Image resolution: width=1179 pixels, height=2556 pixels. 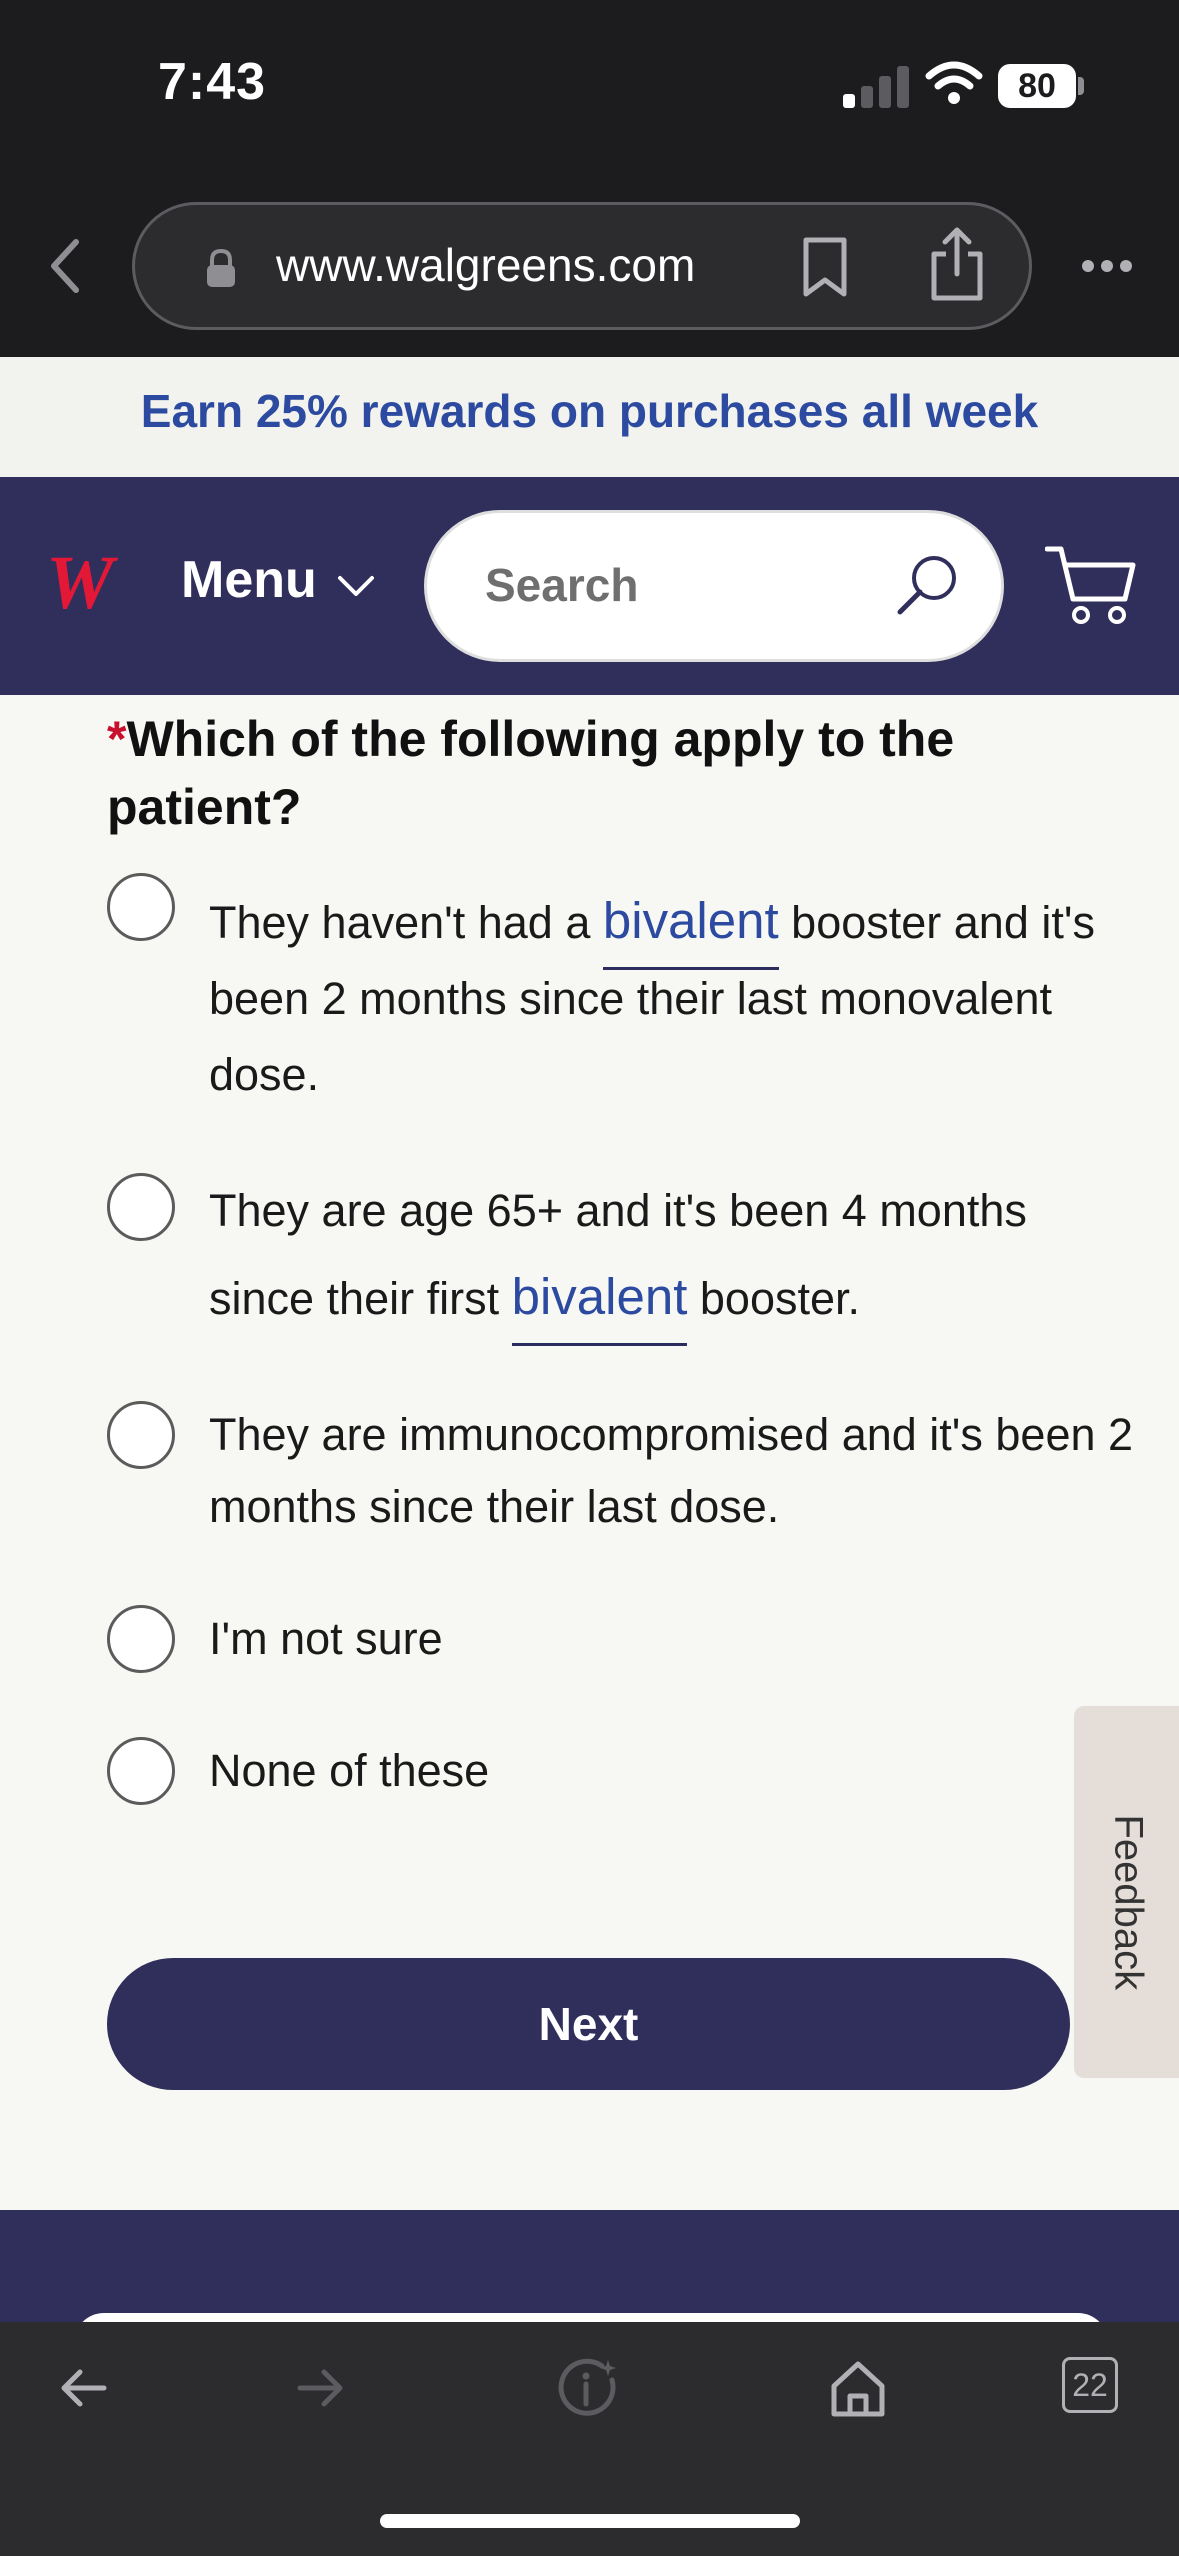 What do you see at coordinates (774, 1298) in the screenshot?
I see `option-2-text-end: booster.` at bounding box center [774, 1298].